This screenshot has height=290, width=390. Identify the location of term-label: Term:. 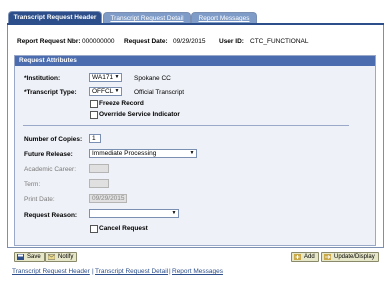
(32, 184).